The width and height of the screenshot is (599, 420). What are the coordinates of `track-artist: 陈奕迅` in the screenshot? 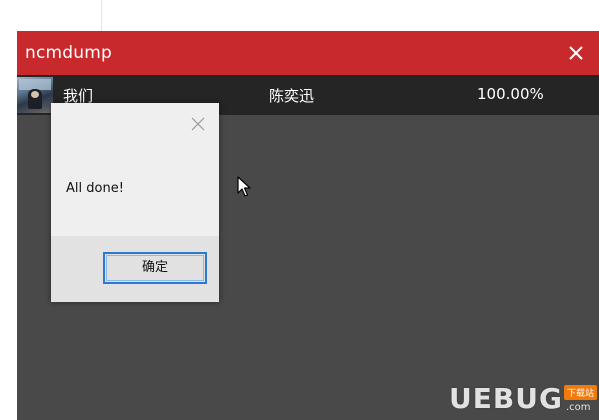 It's located at (292, 96).